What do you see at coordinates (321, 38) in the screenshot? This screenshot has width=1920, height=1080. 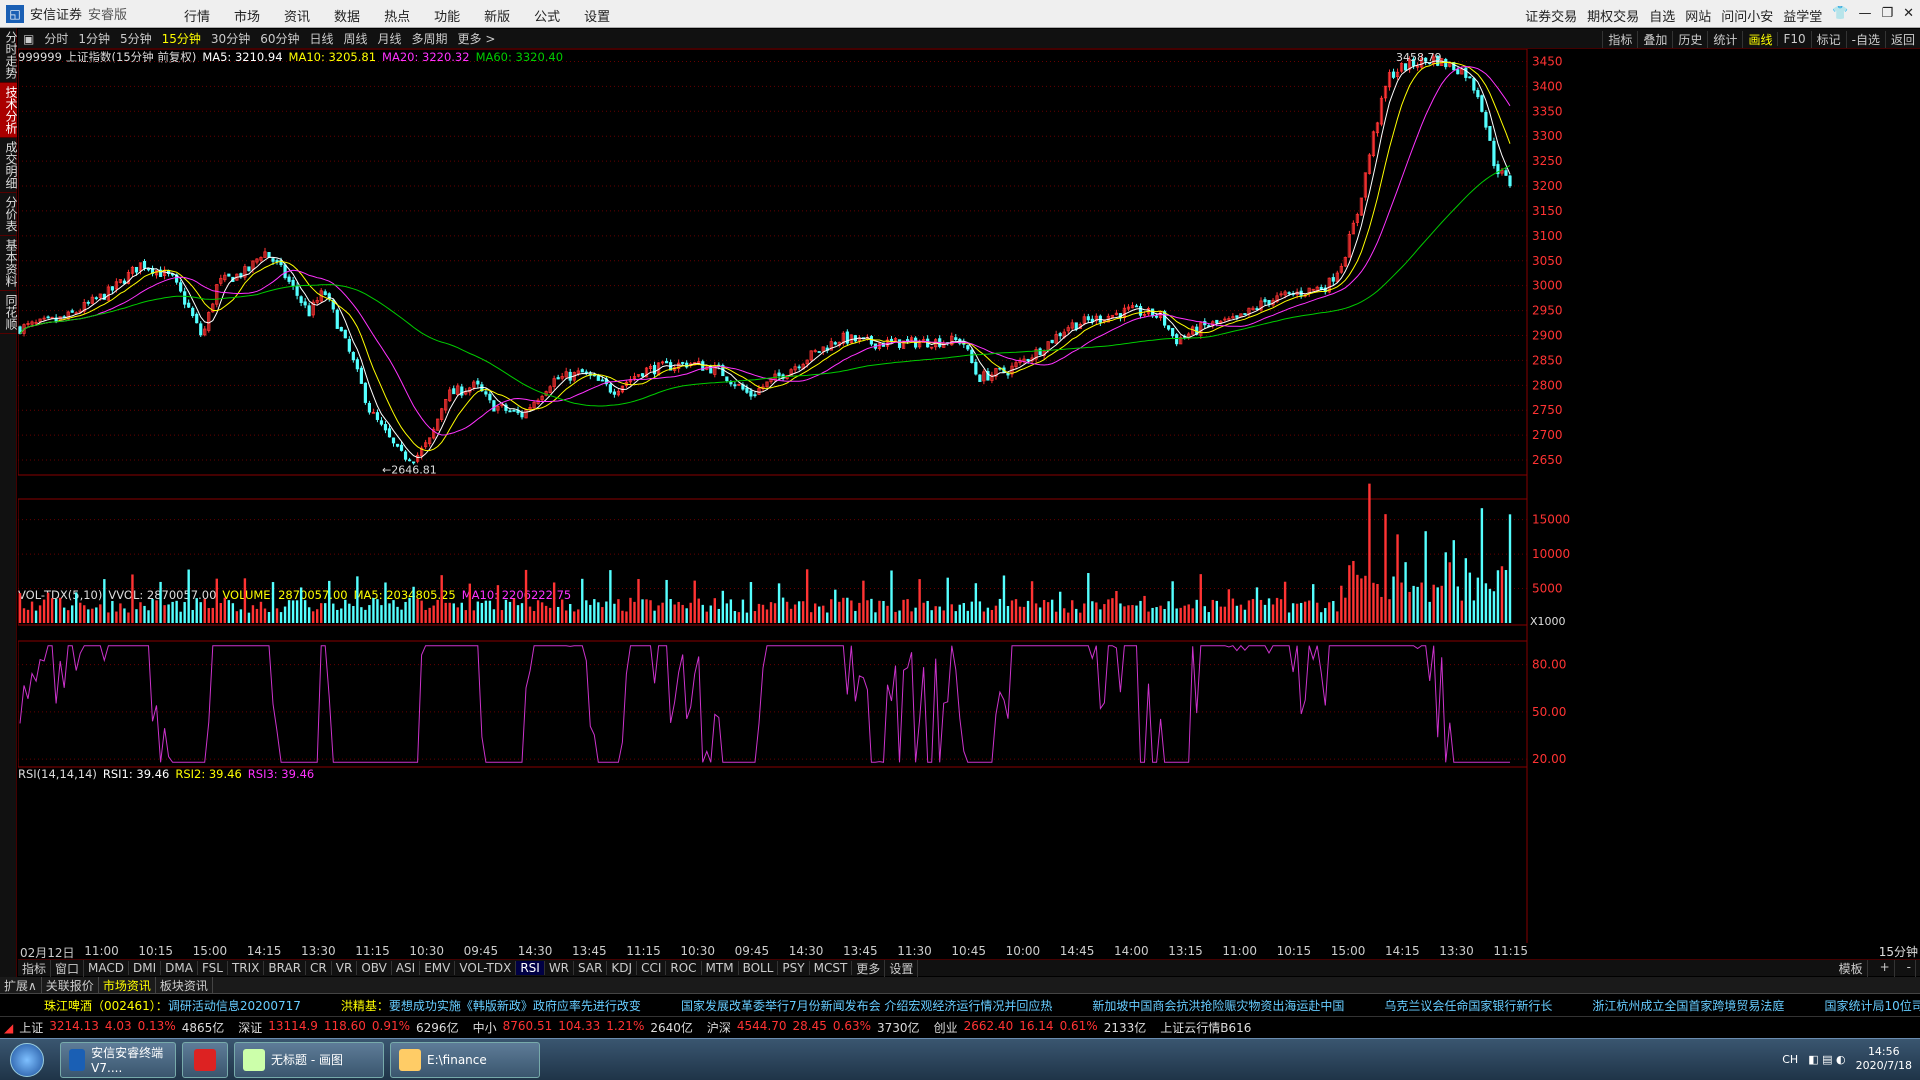 I see `period-6: 日线` at bounding box center [321, 38].